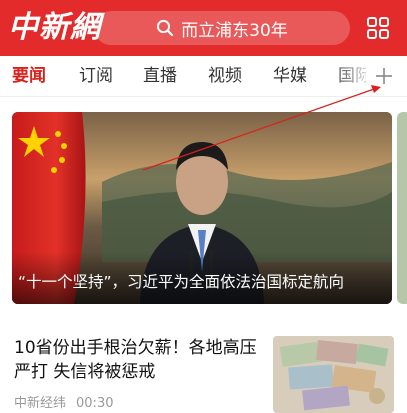  I want to click on news-source: 中新经纬, so click(40, 403).